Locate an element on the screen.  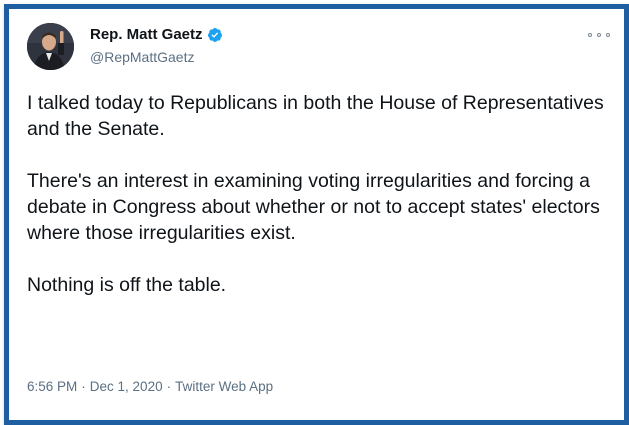
more-options-icon is located at coordinates (599, 35).